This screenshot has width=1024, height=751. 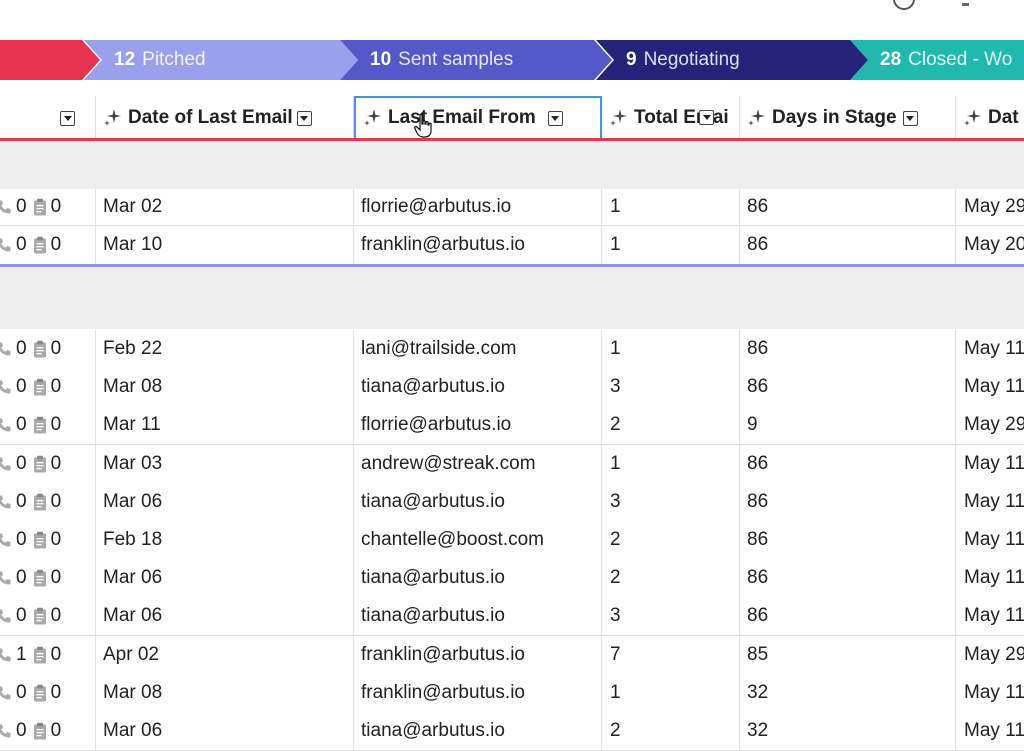 What do you see at coordinates (476, 60) in the screenshot?
I see `stage-sent-samples: 10 Sent samples` at bounding box center [476, 60].